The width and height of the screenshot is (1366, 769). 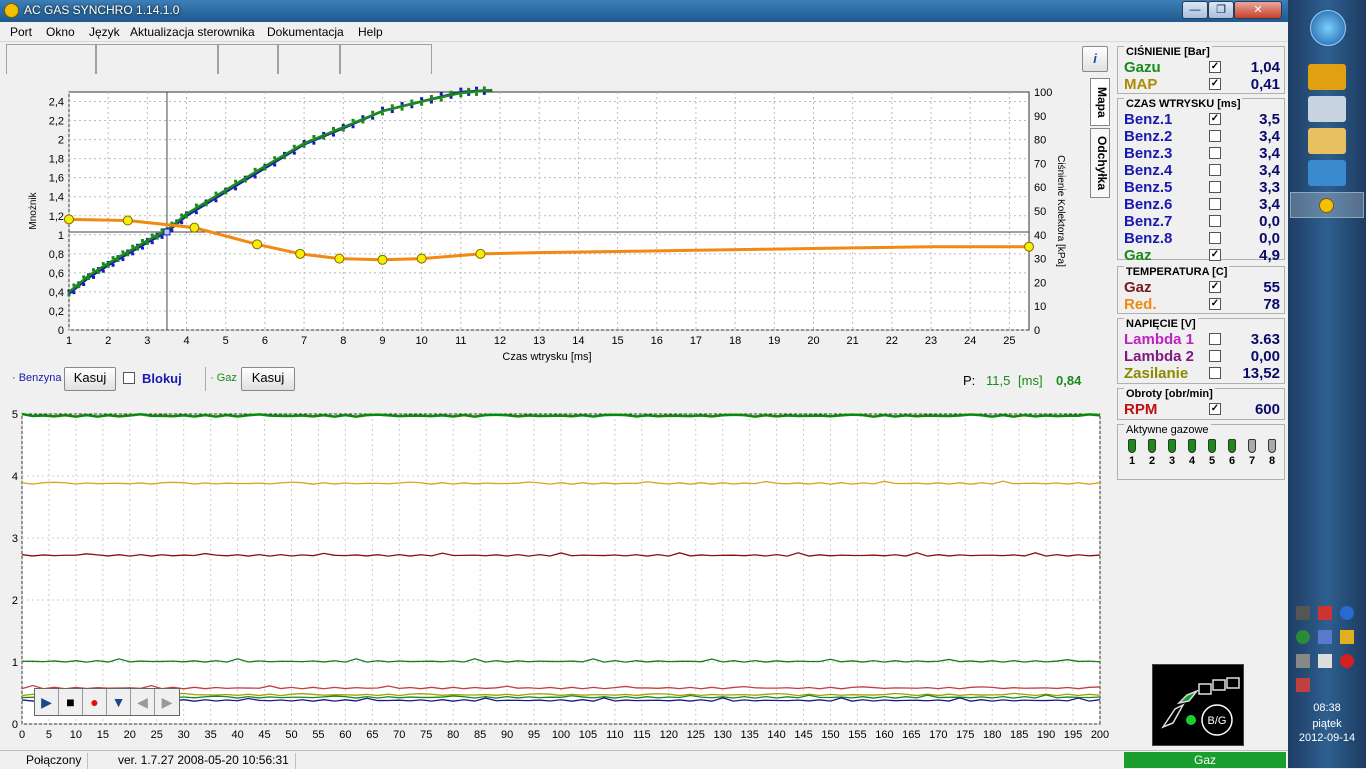 I want to click on menu-okno: Okno, so click(x=60, y=32).